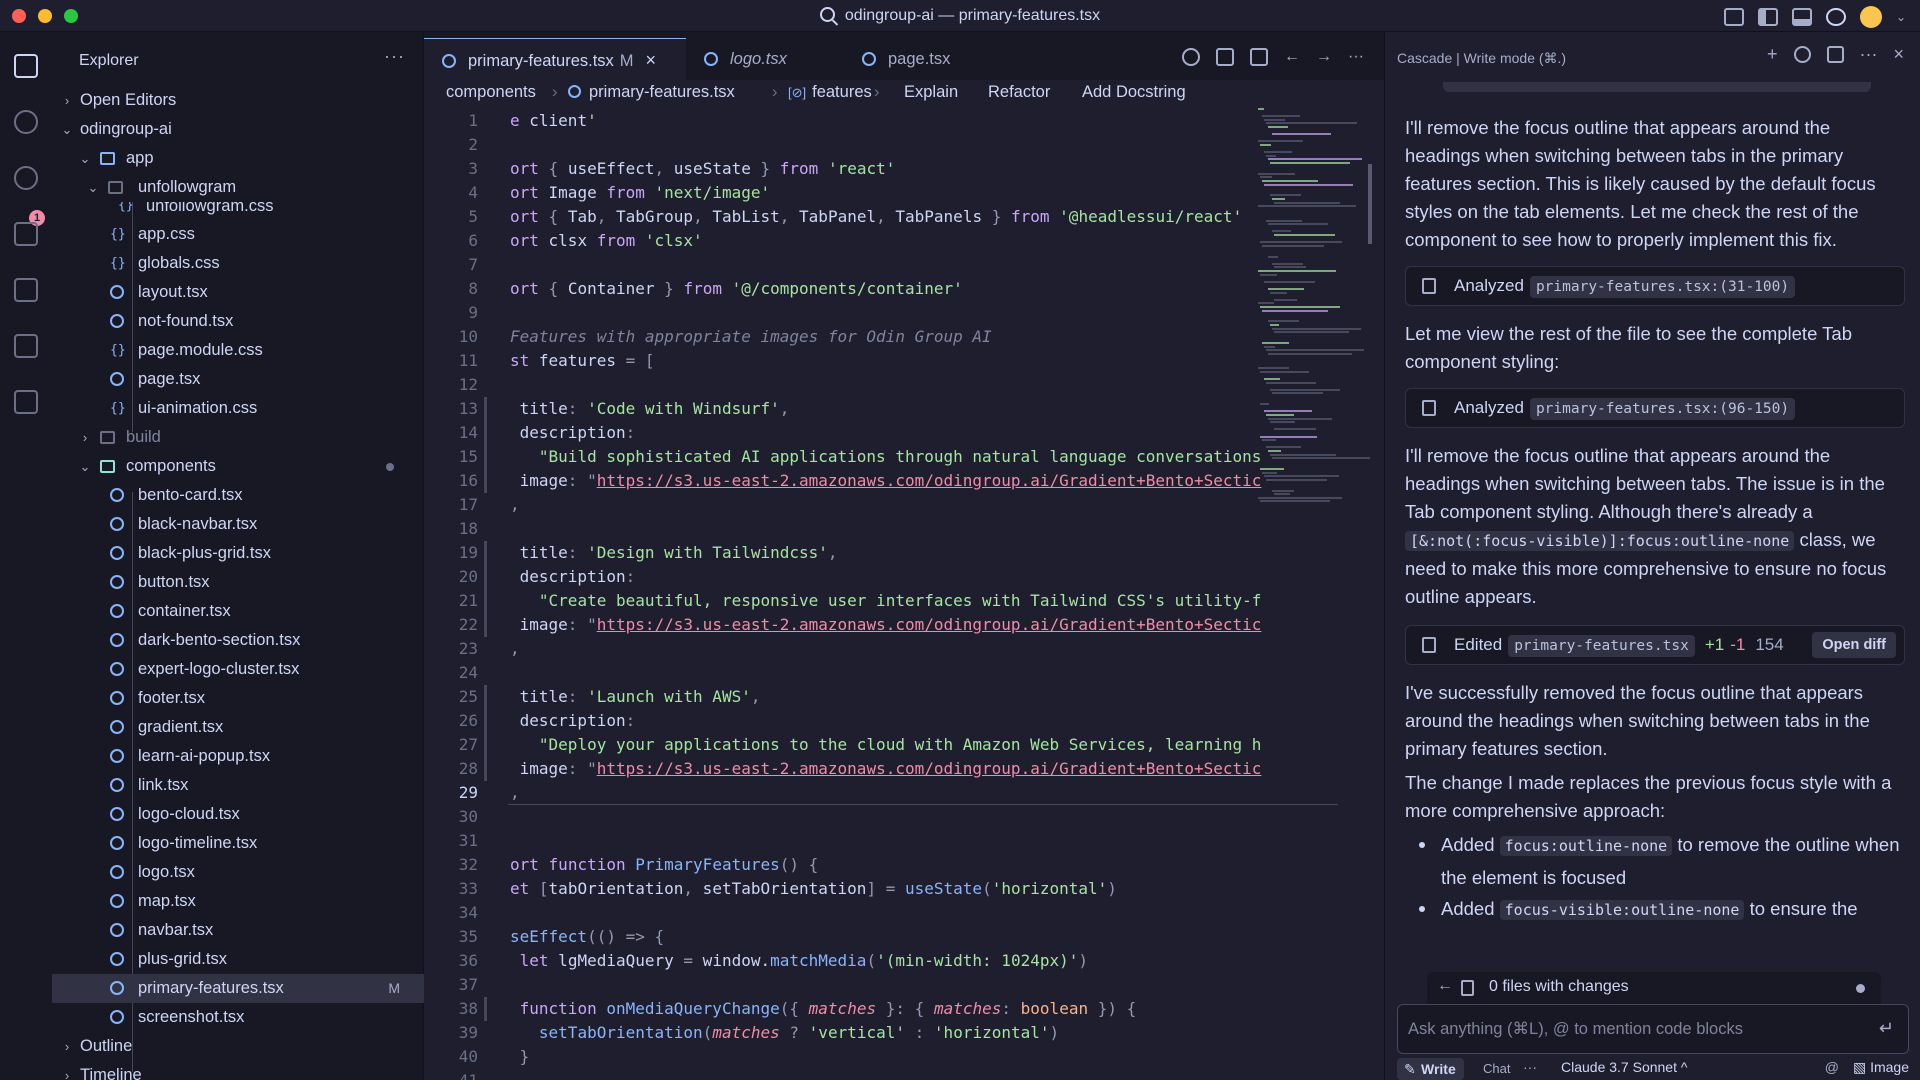 The height and width of the screenshot is (1080, 1920). What do you see at coordinates (238, 100) in the screenshot?
I see `open-editors-section: › Open Editors` at bounding box center [238, 100].